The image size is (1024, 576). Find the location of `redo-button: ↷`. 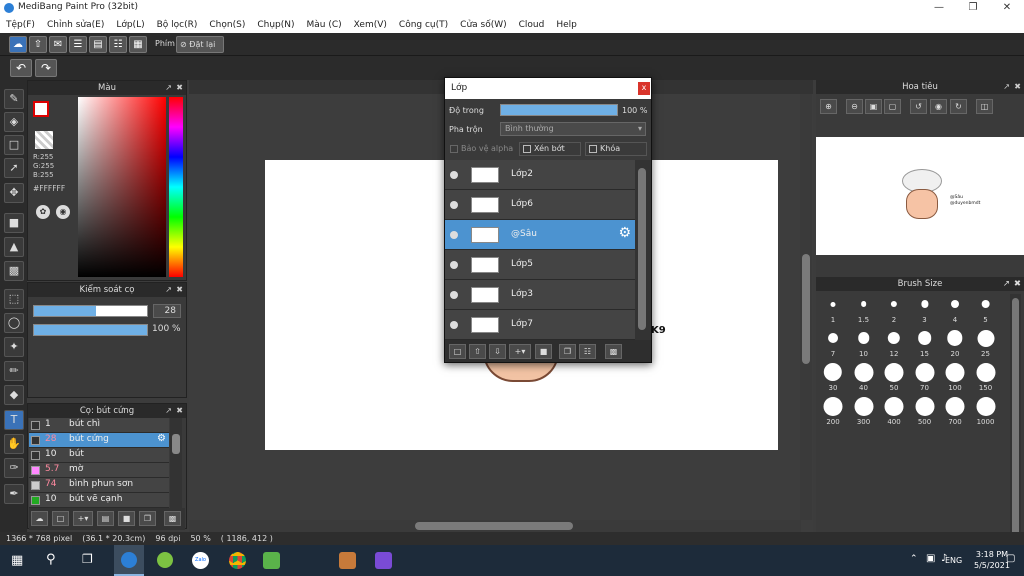

redo-button: ↷ is located at coordinates (46, 68).